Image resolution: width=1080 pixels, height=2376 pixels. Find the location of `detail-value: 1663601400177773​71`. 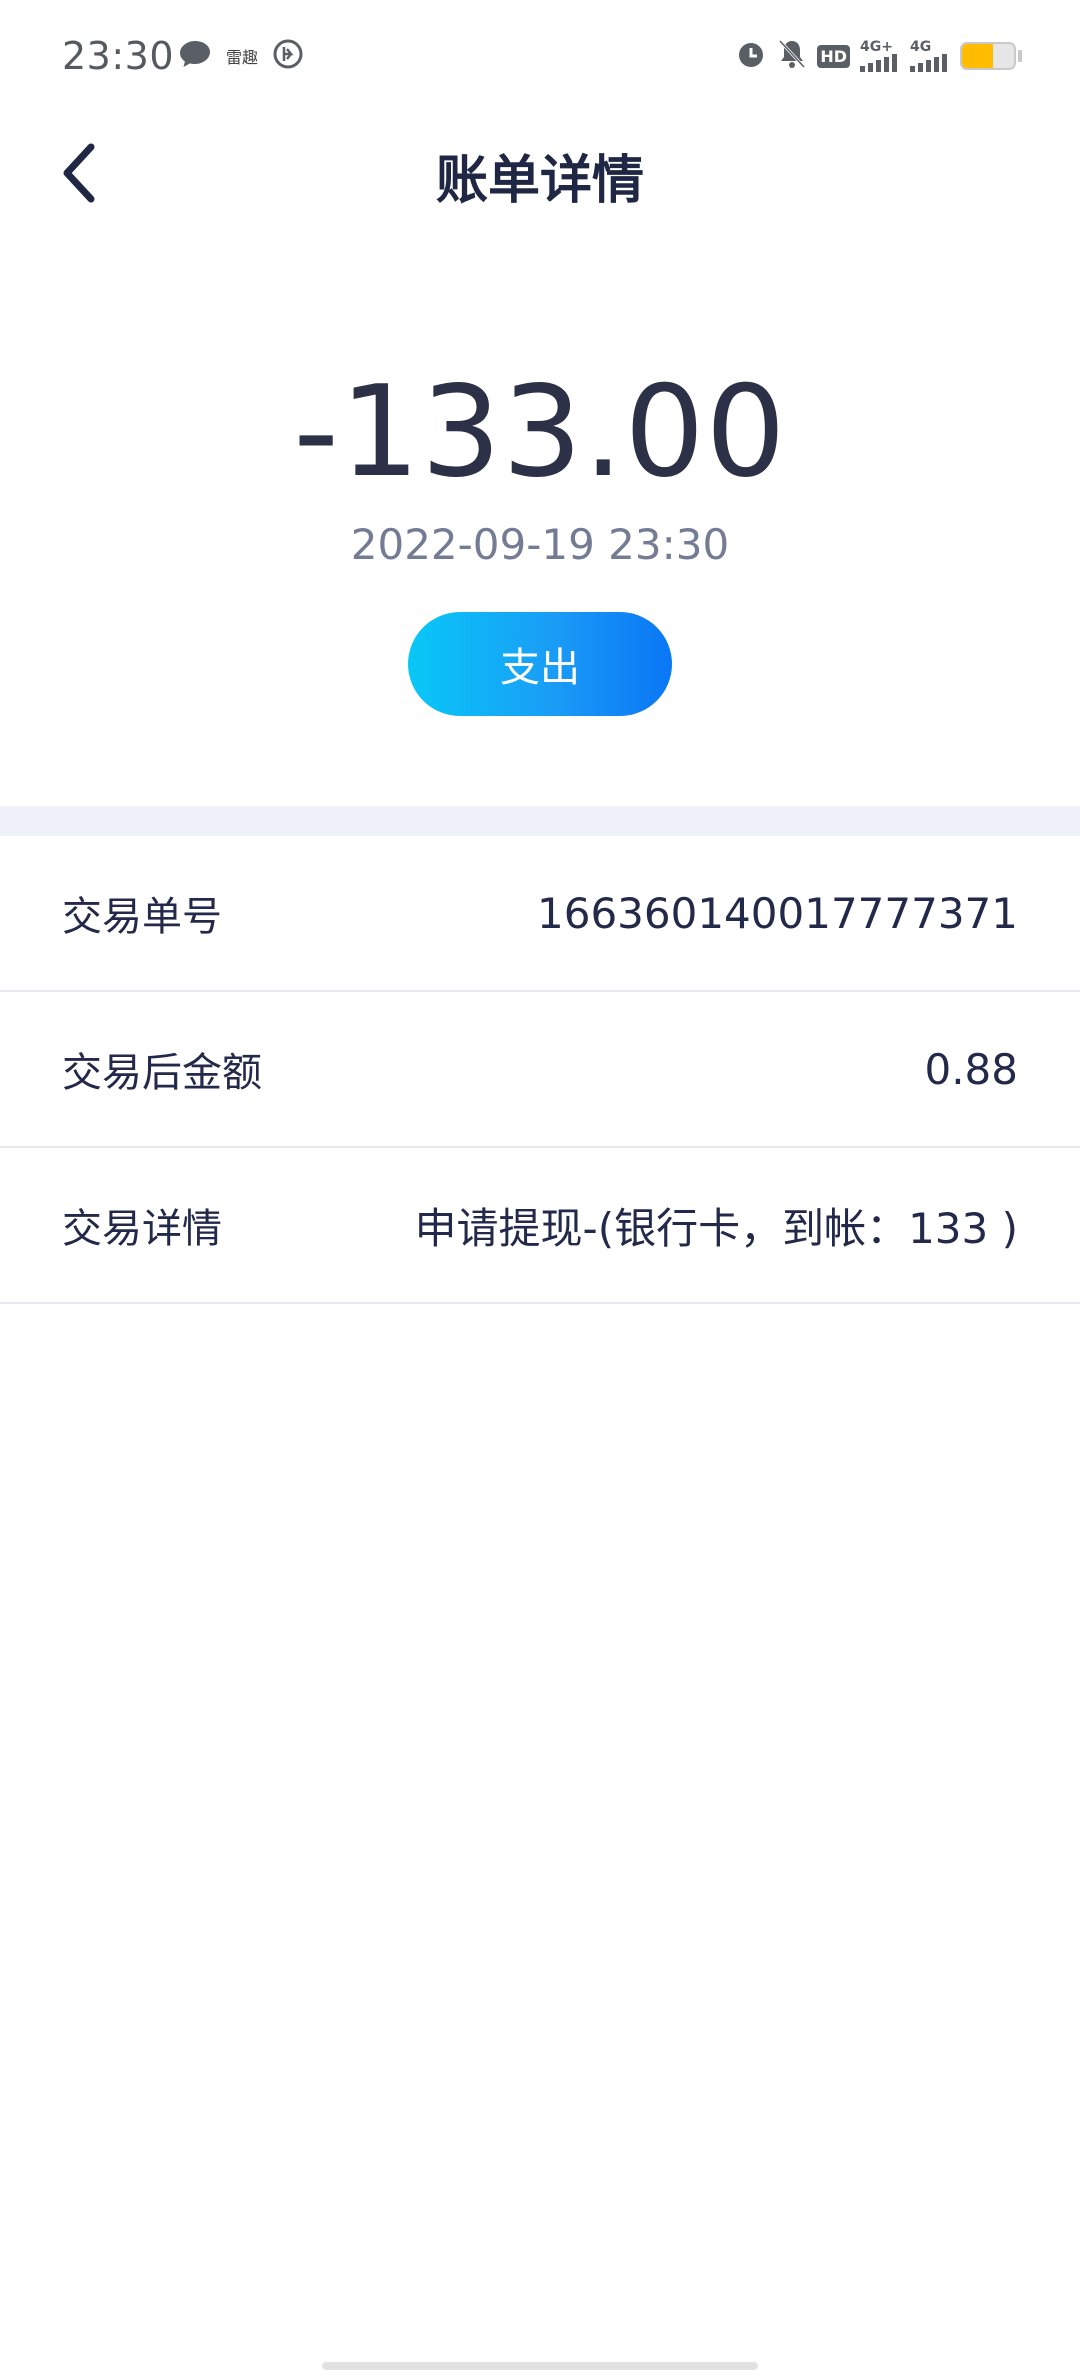

detail-value: 1663601400177773​71 is located at coordinates (777, 913).